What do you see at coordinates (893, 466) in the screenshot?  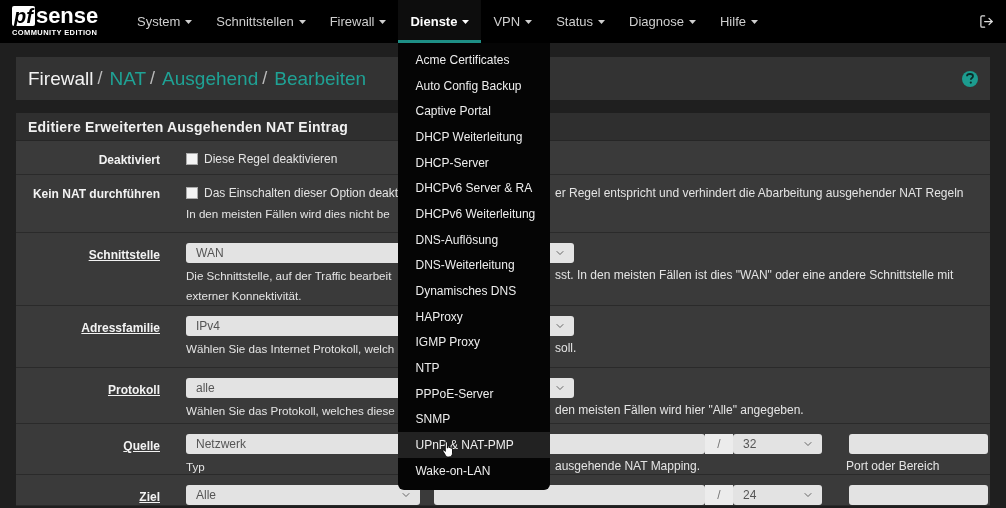 I see `help-text: Port oder Bereich` at bounding box center [893, 466].